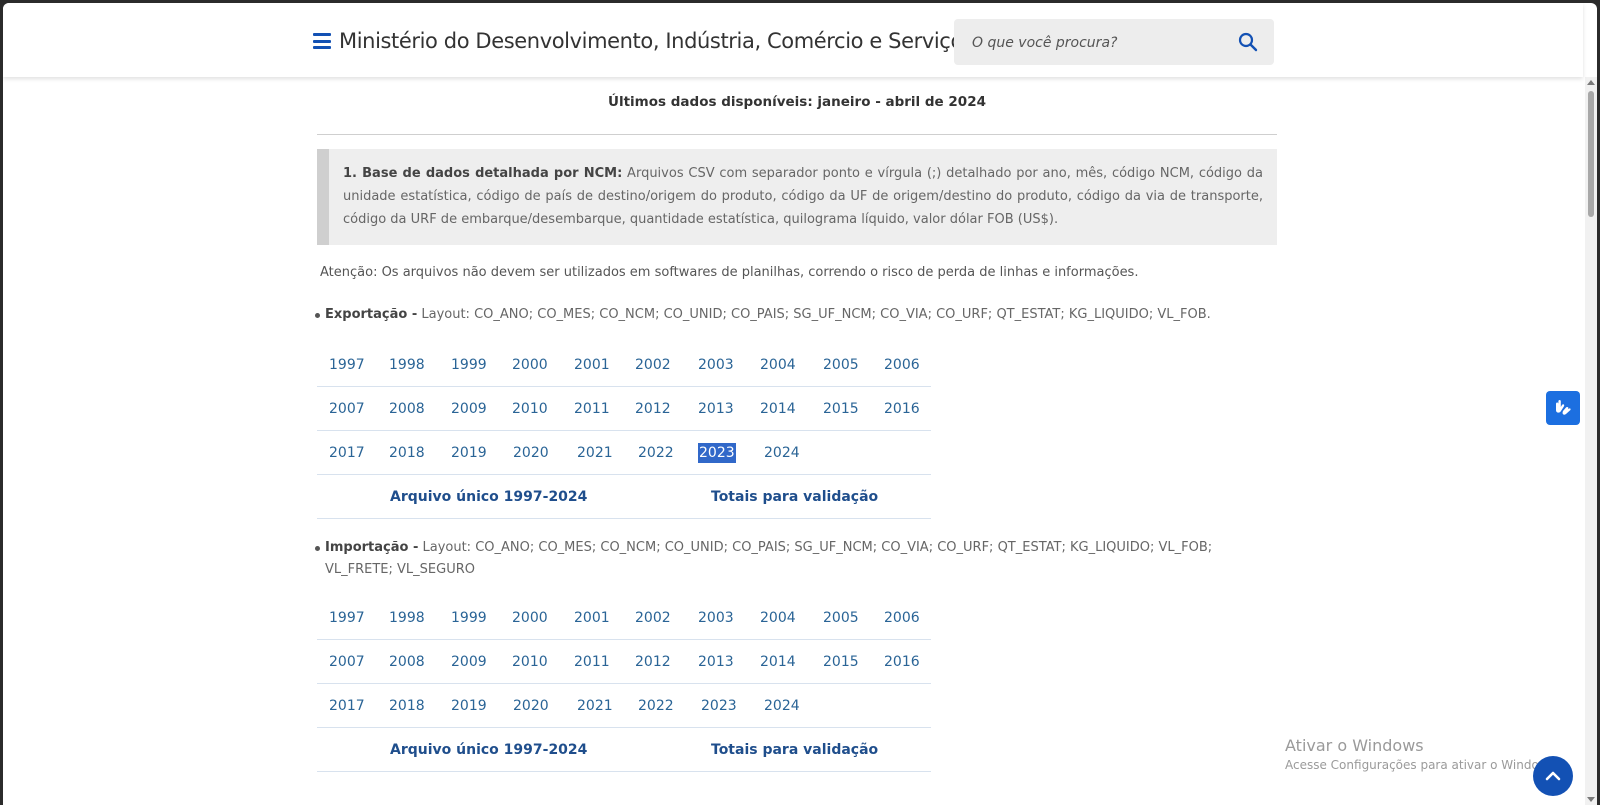 The image size is (1600, 805). What do you see at coordinates (716, 365) in the screenshot?
I see `export-year-link: 2003` at bounding box center [716, 365].